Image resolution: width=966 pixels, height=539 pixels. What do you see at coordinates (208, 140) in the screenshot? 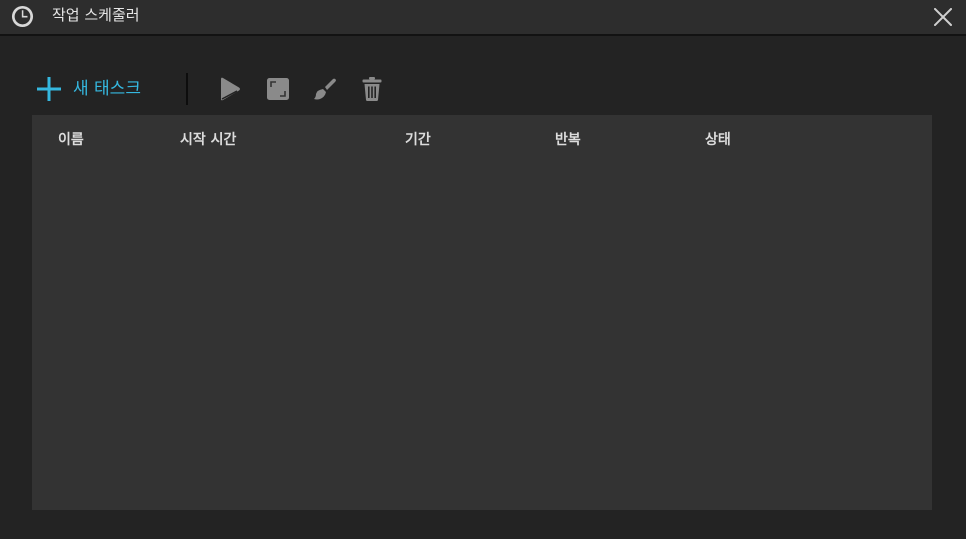
I see `column-header-start-time: 시작 시간` at bounding box center [208, 140].